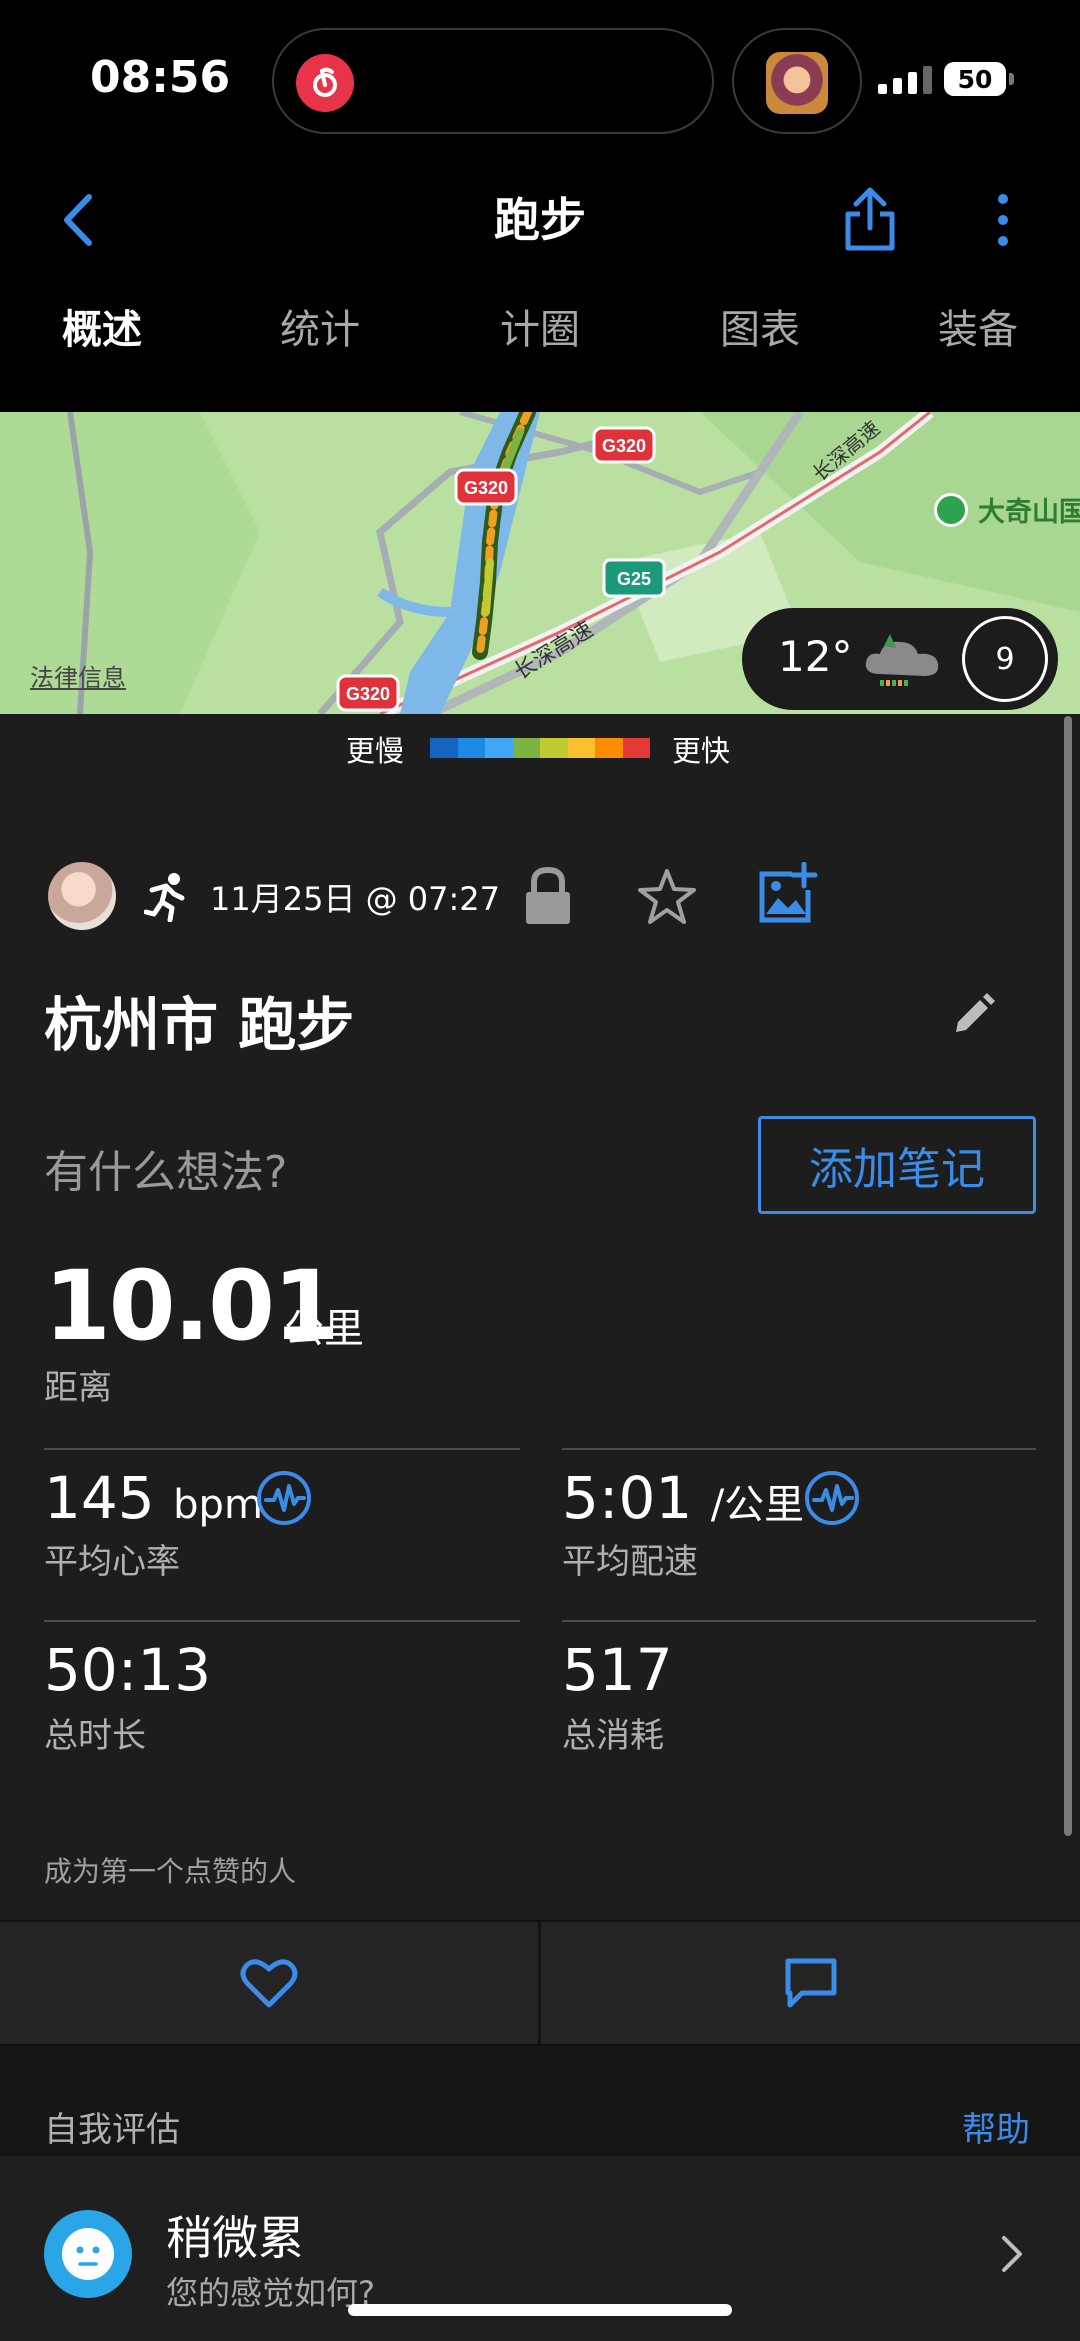 The width and height of the screenshot is (1080, 2341). What do you see at coordinates (78, 675) in the screenshot?
I see `legal-info-link: 法律信息` at bounding box center [78, 675].